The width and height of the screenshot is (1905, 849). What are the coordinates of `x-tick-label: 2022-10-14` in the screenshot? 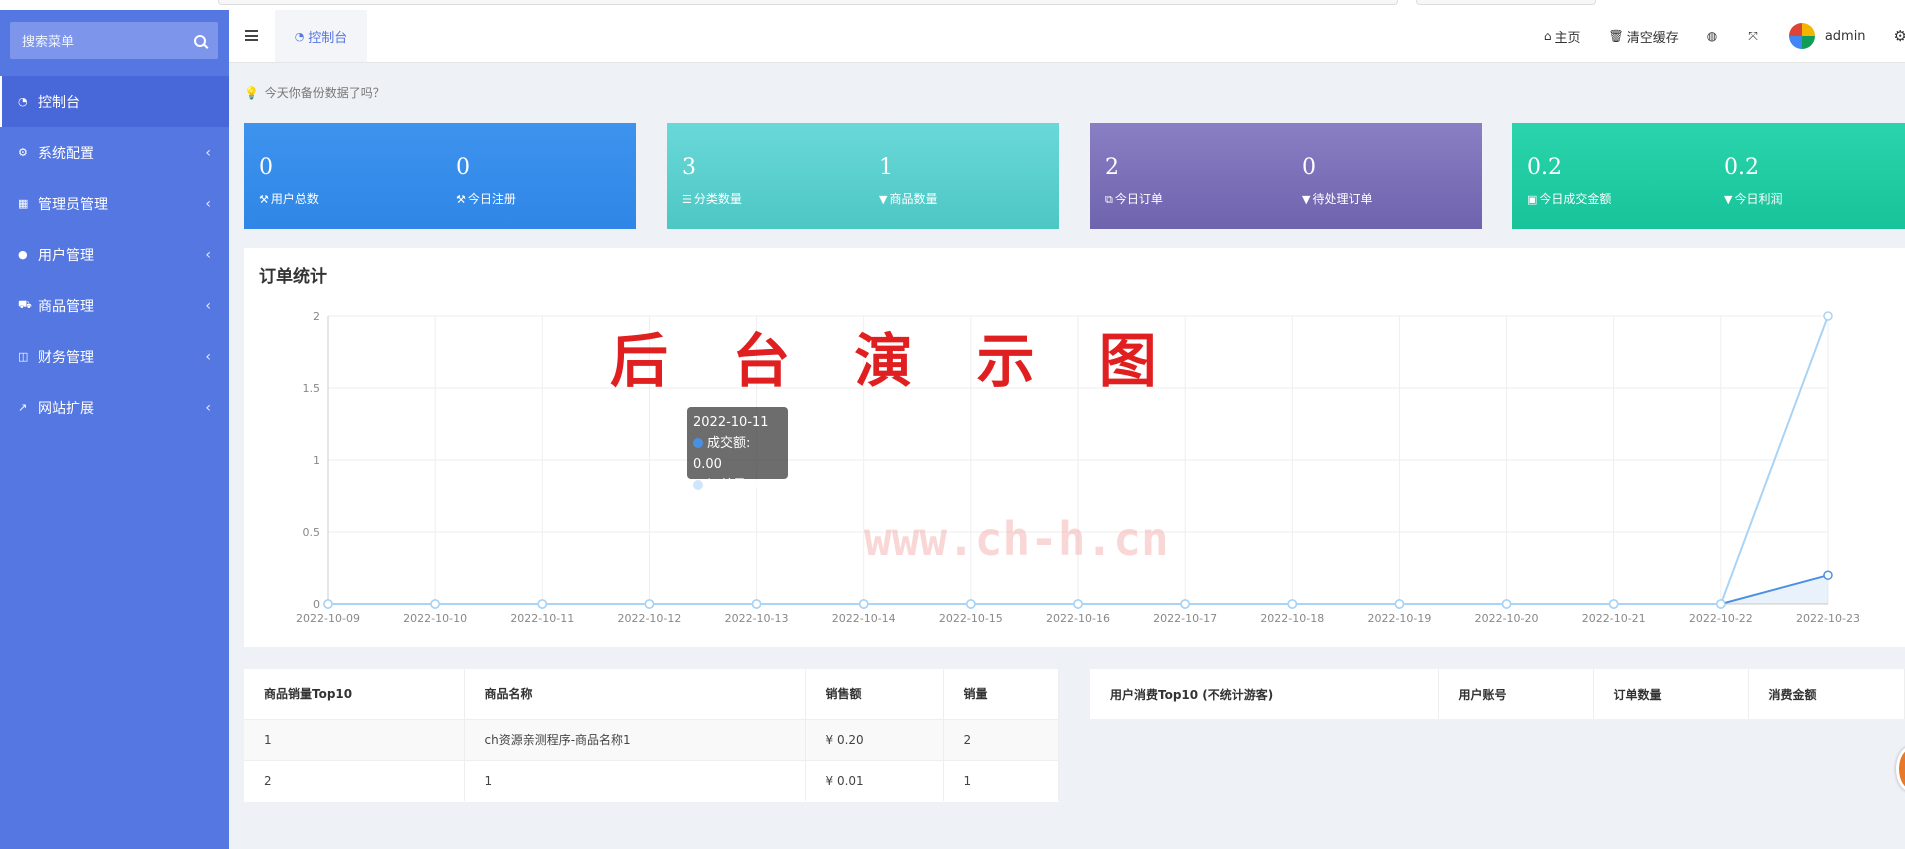 It's located at (864, 618).